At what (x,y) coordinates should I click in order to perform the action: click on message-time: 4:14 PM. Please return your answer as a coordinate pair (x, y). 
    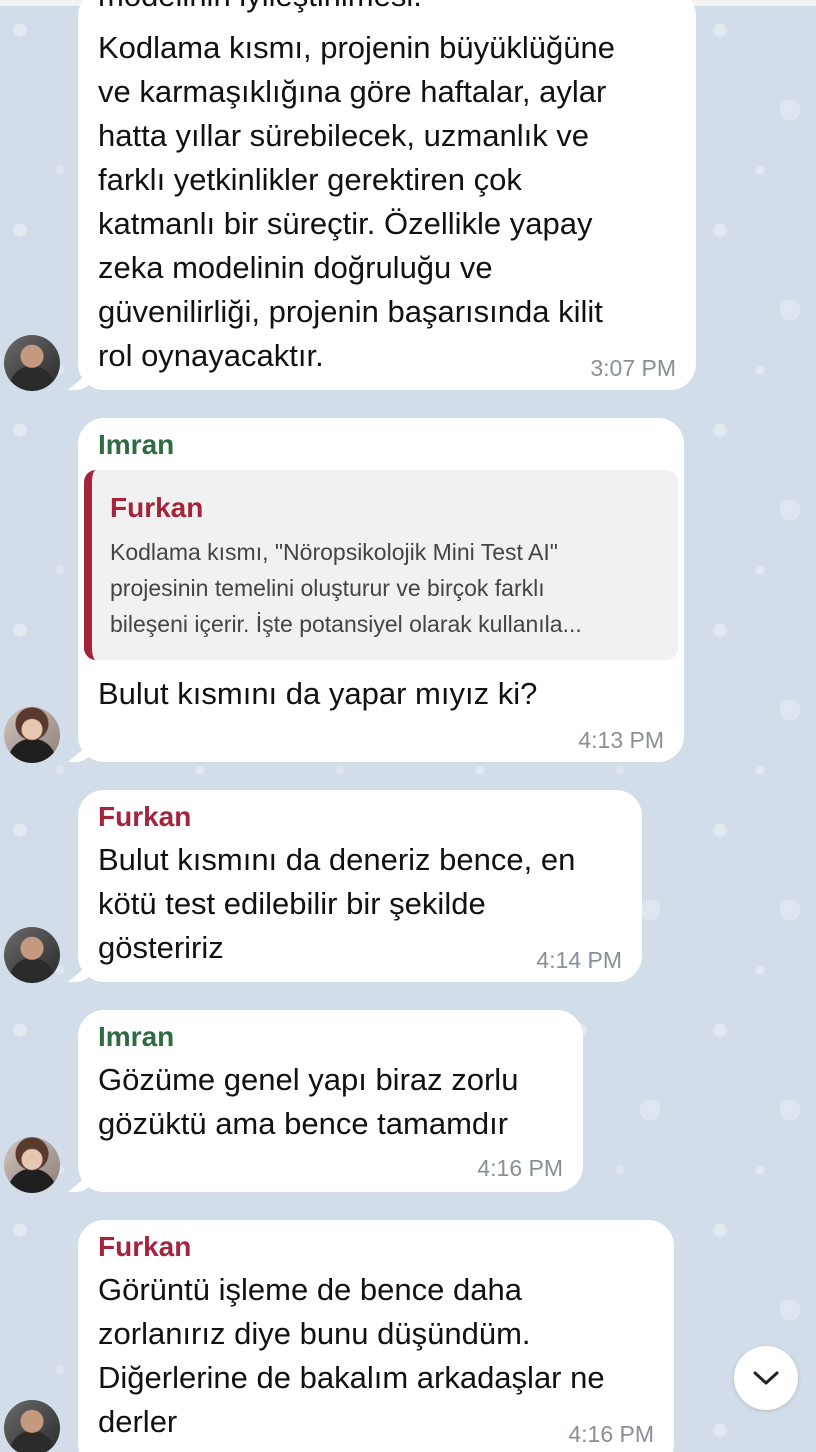
    Looking at the image, I should click on (579, 960).